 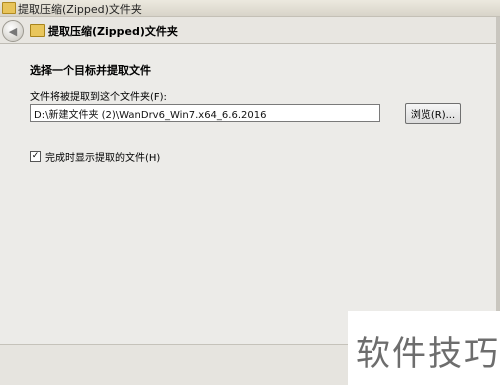 I want to click on show-files-checkbox-label: 完成时显示提取的文件(H), so click(x=103, y=158).